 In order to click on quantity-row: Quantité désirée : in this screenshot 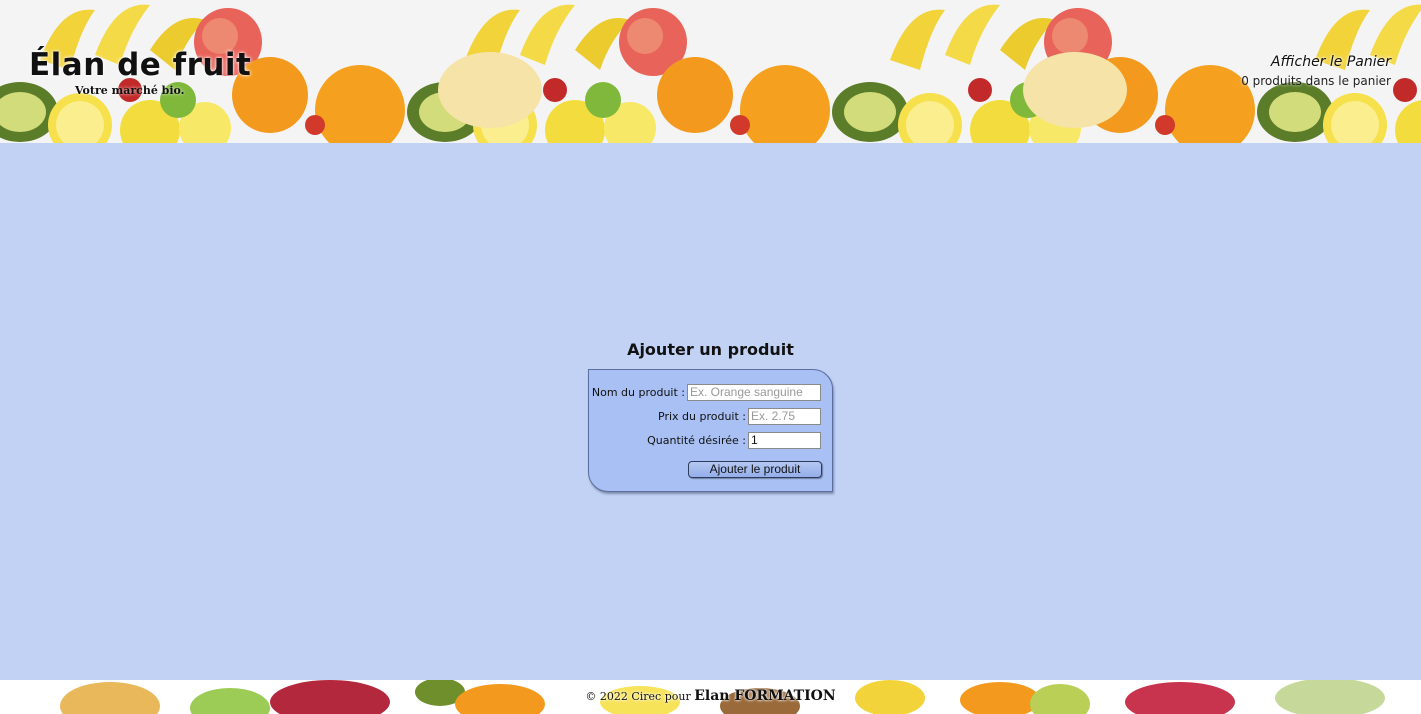, I will do `click(734, 440)`.